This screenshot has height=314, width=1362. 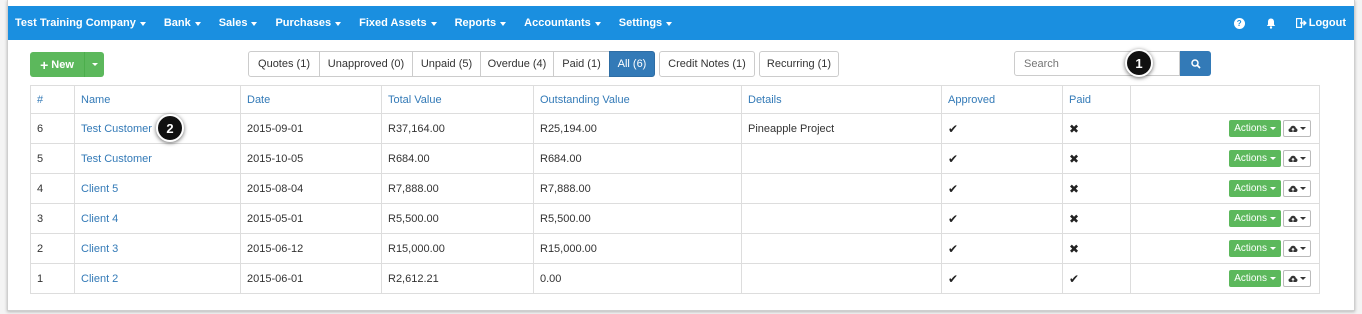 I want to click on col-header-number: #, so click(x=52, y=99).